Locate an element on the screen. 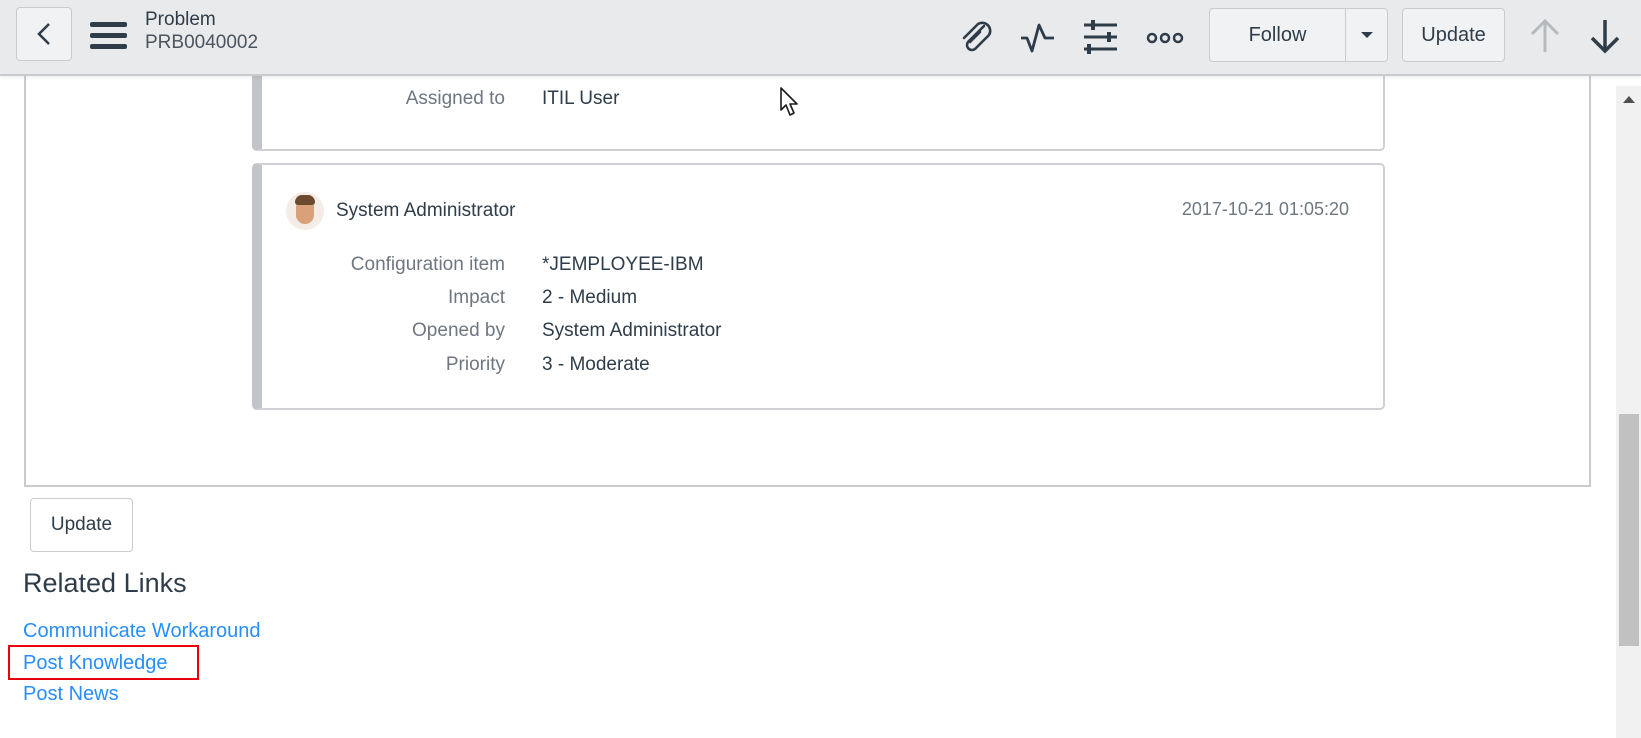 Image resolution: width=1641 pixels, height=738 pixels. field-row: Opened by System Administrator is located at coordinates (822, 334).